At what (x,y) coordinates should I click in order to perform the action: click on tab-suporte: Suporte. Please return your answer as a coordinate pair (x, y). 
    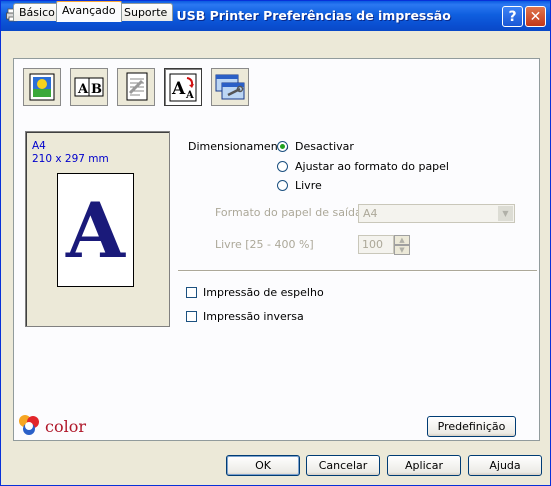
    Looking at the image, I should click on (146, 12).